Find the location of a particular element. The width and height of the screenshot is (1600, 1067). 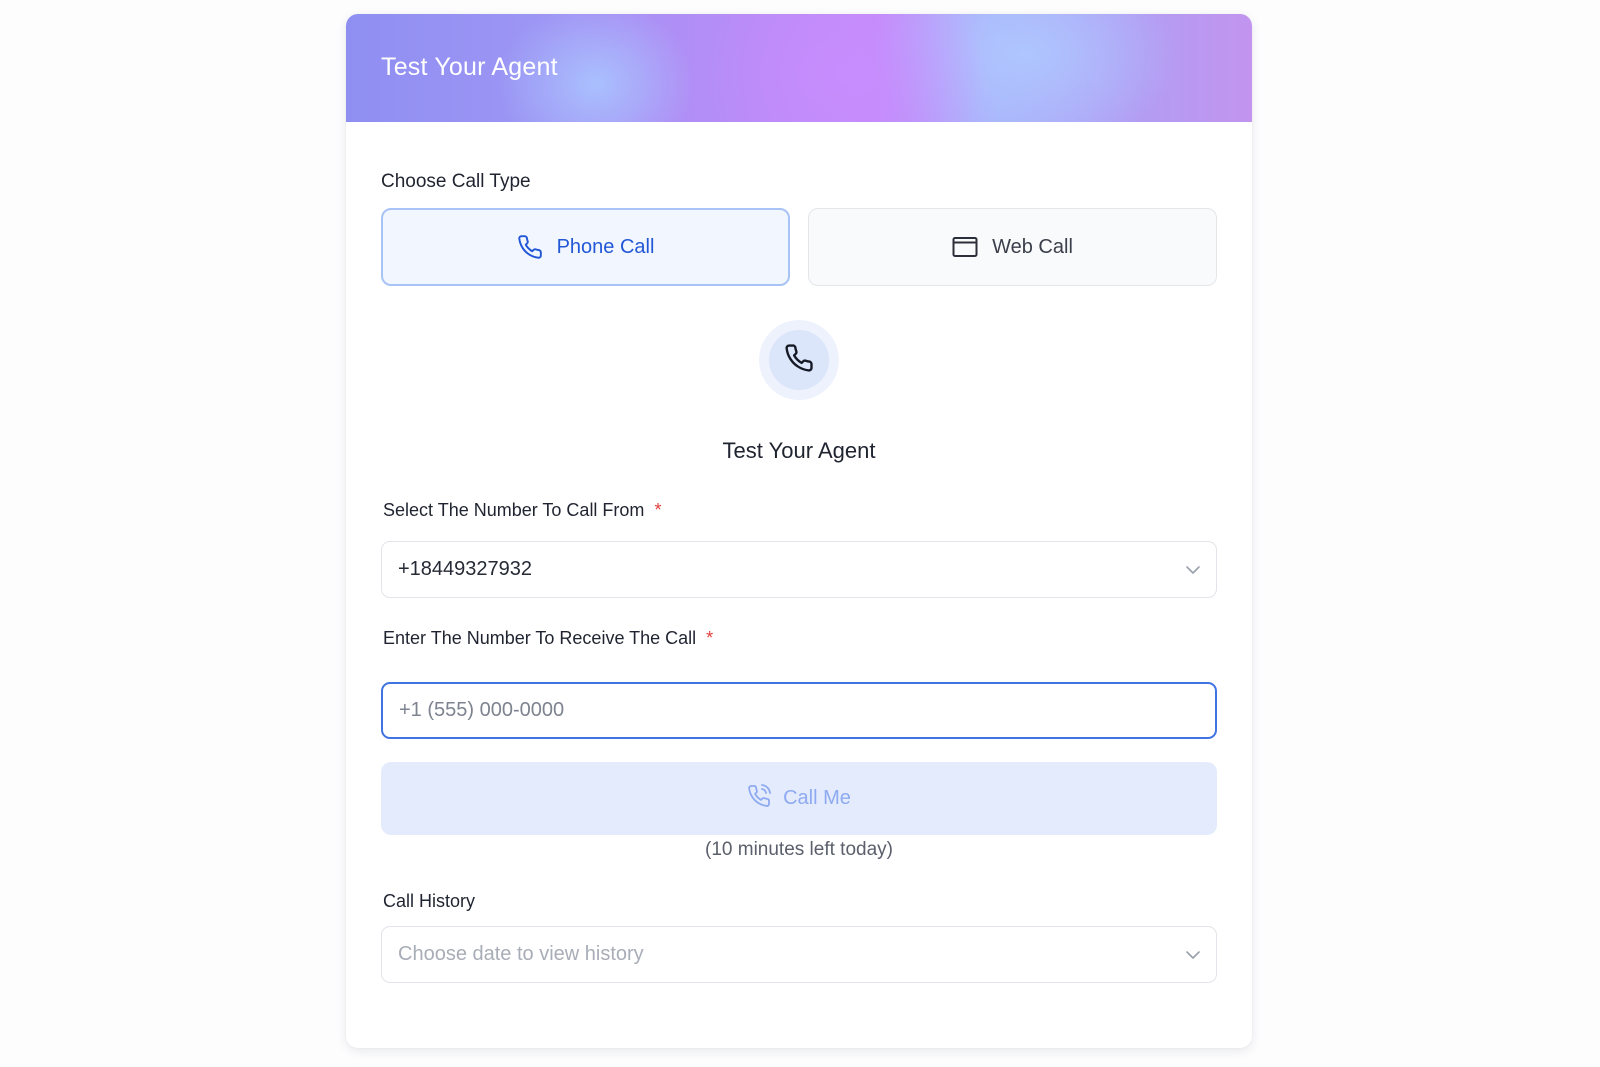

phone-call-label: Phone Call is located at coordinates (605, 246).